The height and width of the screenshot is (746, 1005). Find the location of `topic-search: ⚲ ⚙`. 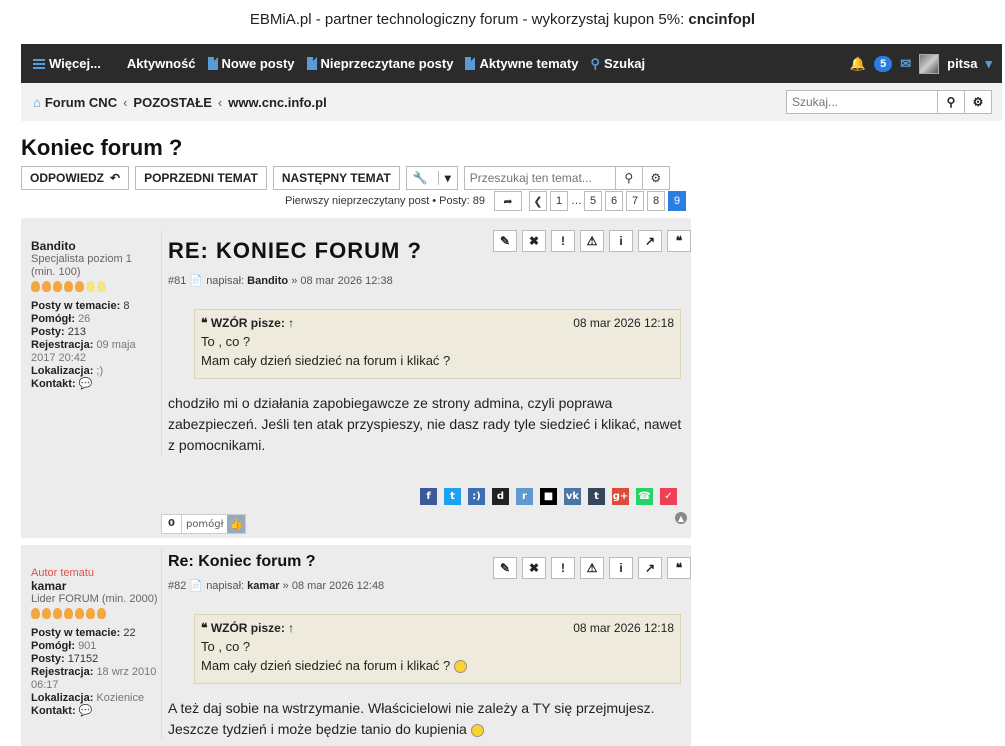

topic-search: ⚲ ⚙ is located at coordinates (566, 178).